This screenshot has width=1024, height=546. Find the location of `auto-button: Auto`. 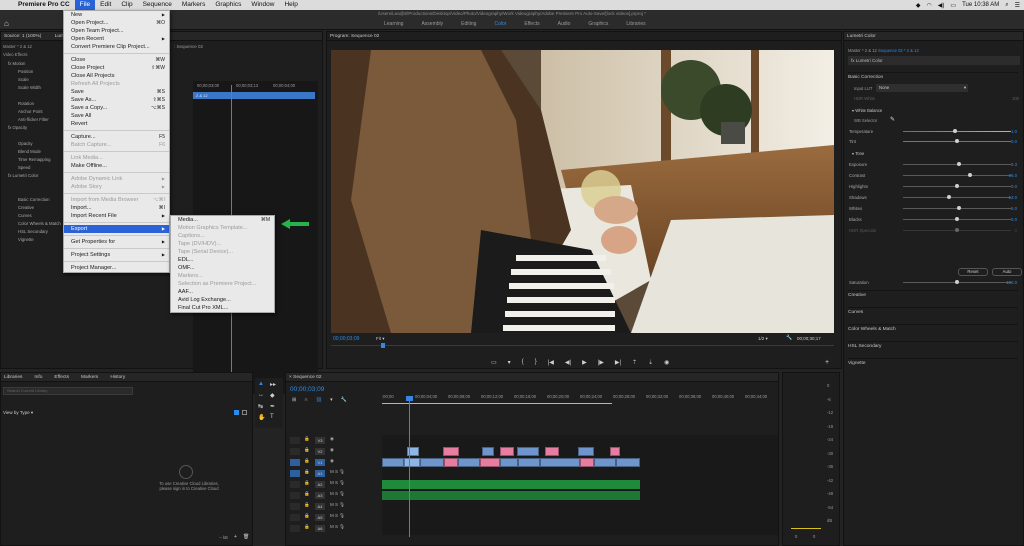

auto-button: Auto is located at coordinates (1007, 272).